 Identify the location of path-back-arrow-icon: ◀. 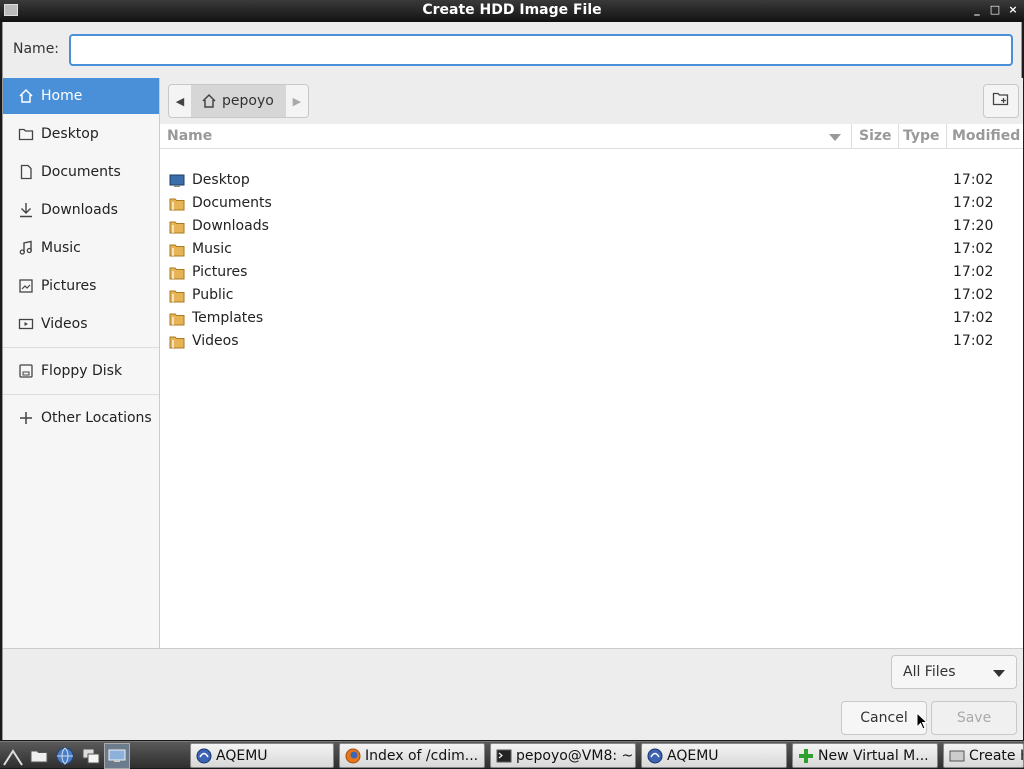
(180, 101).